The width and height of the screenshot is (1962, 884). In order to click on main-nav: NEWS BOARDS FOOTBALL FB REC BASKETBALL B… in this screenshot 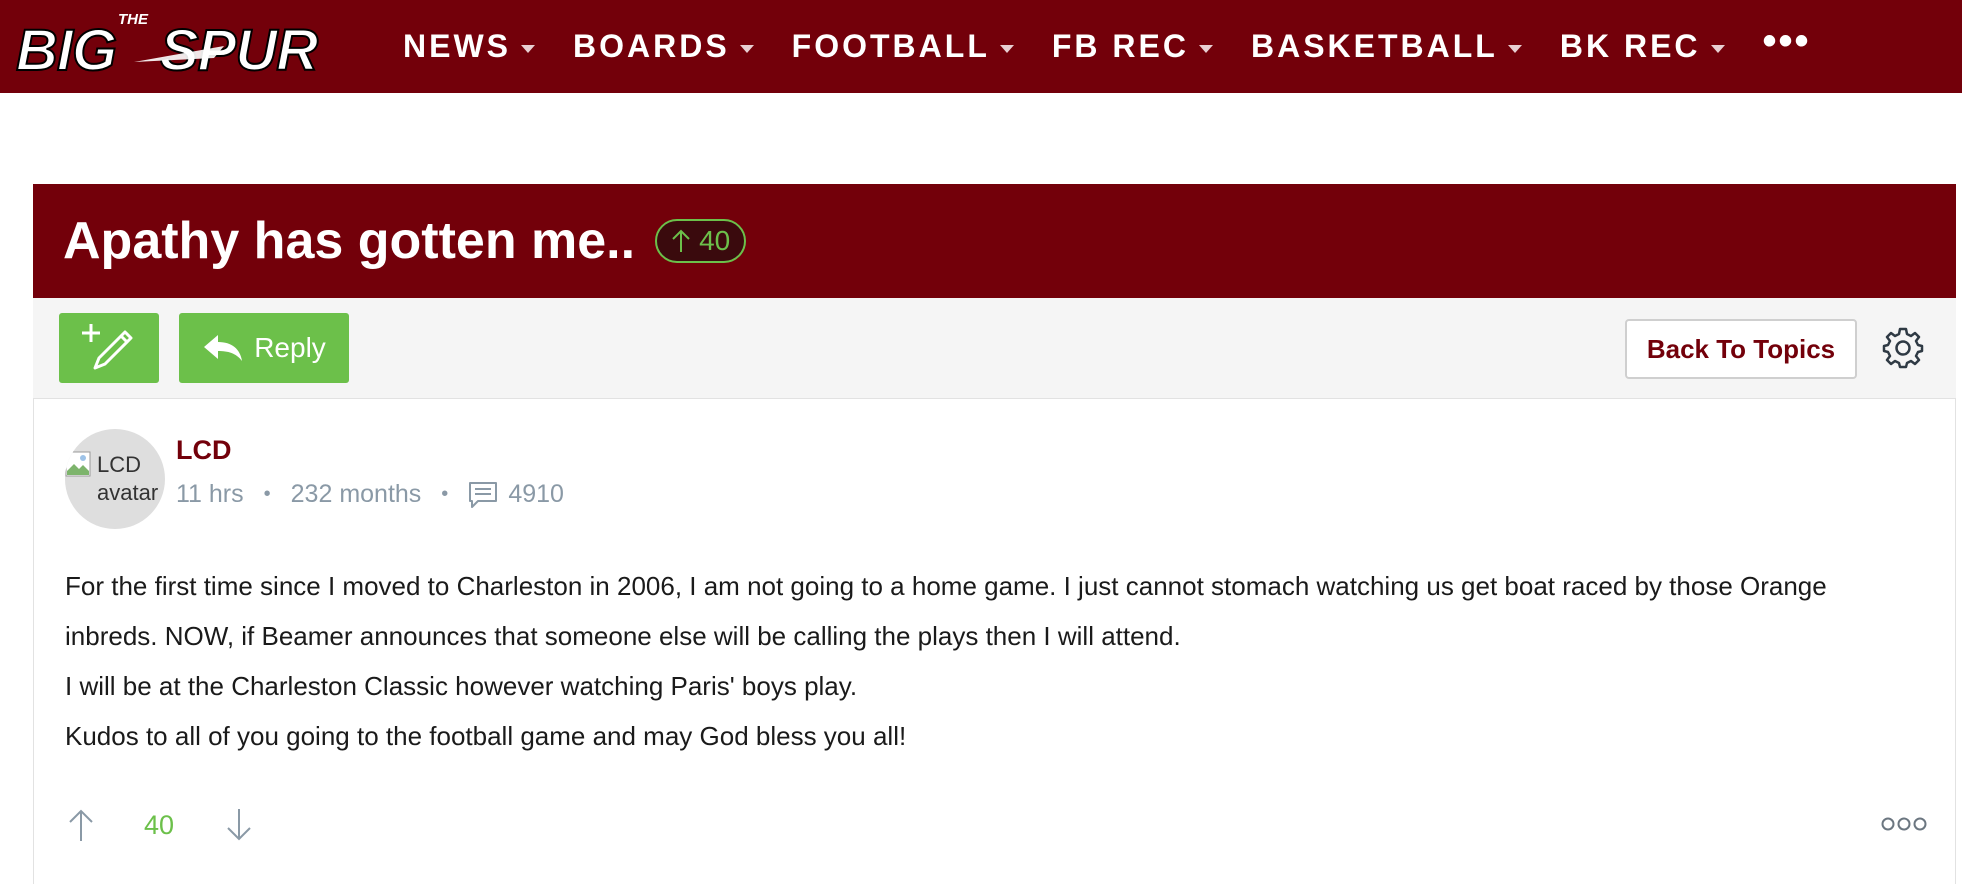, I will do `click(1107, 46)`.